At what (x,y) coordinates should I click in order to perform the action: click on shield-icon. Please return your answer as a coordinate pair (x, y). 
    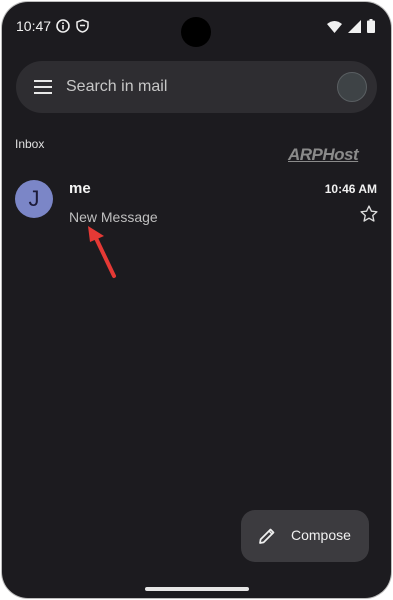
    Looking at the image, I should click on (82, 28).